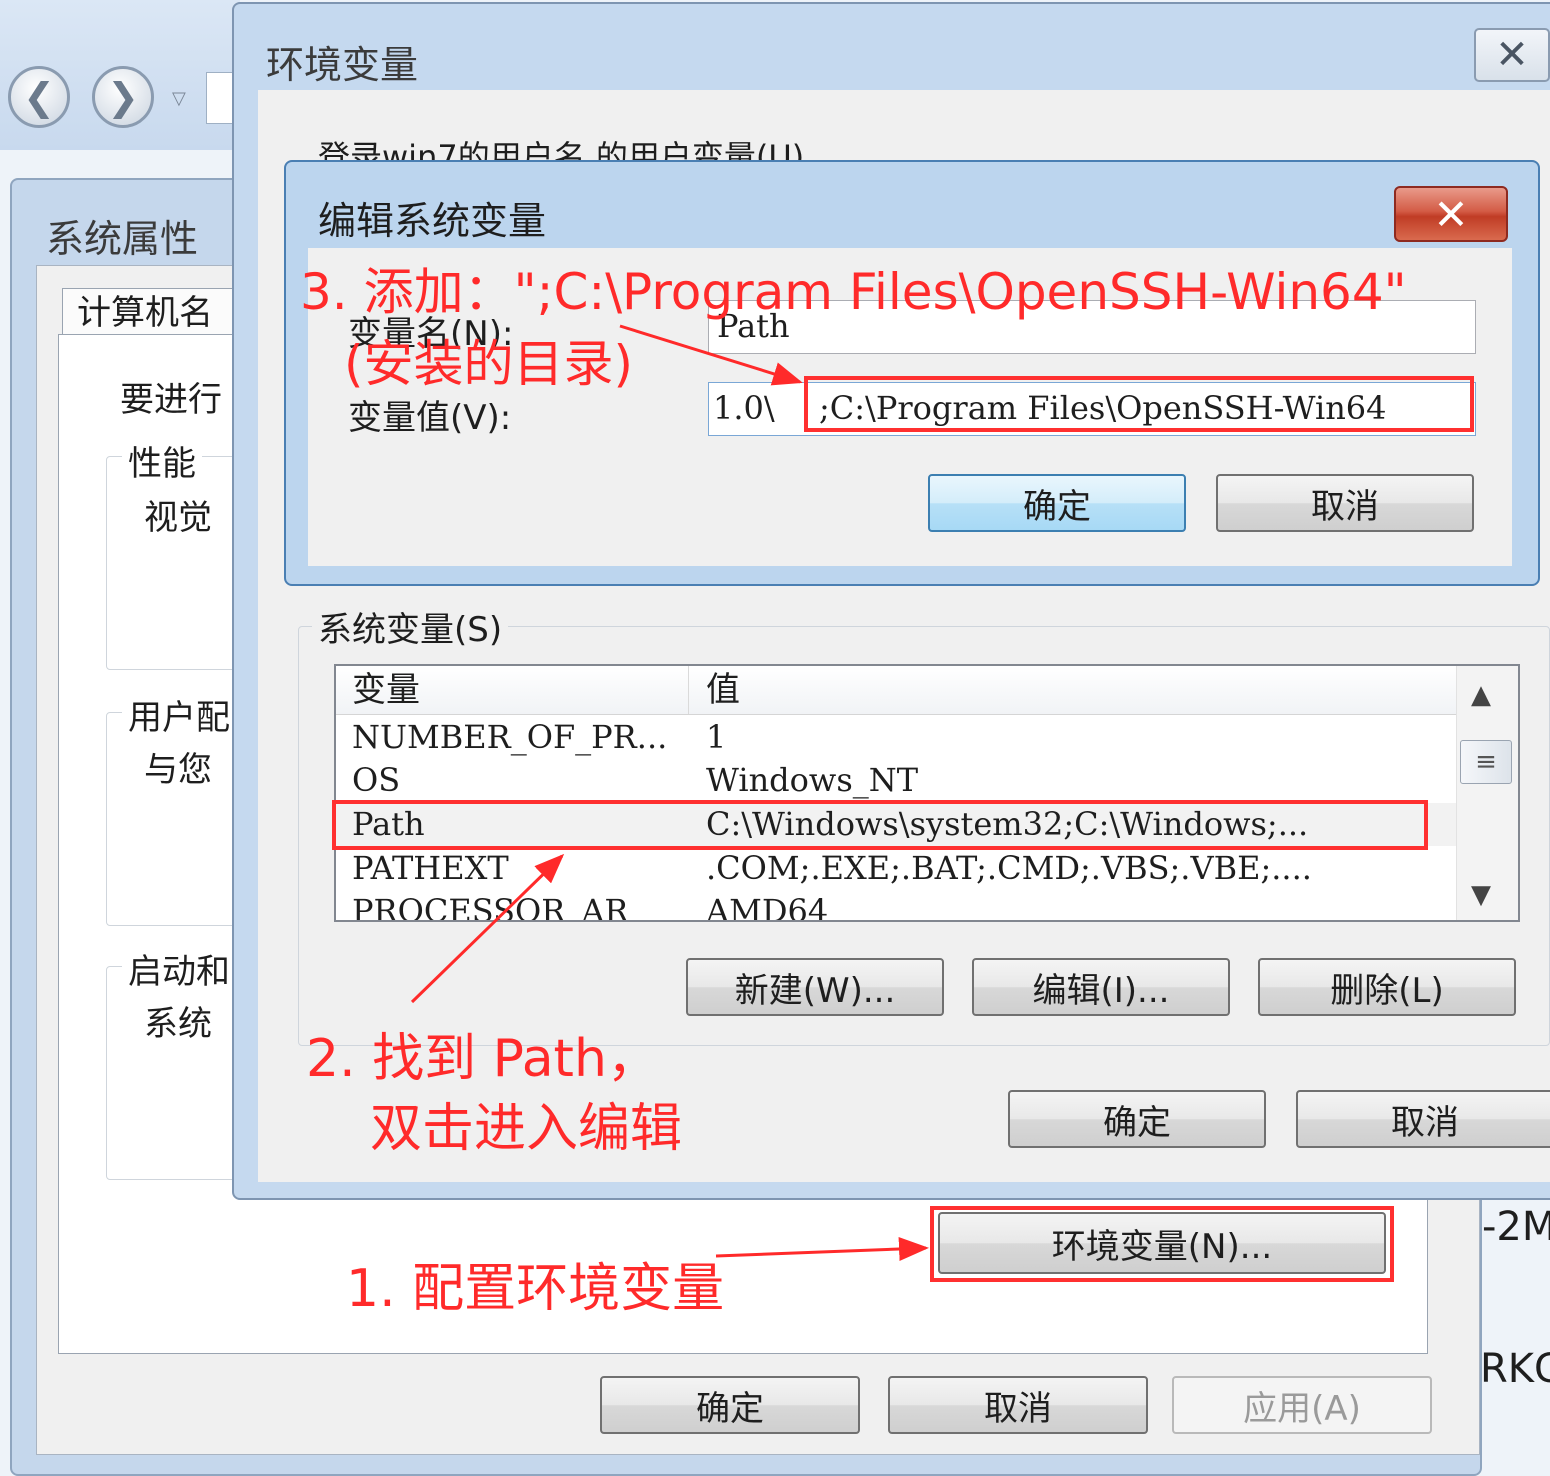 The width and height of the screenshot is (1550, 1476). Describe the element at coordinates (526, 1129) in the screenshot. I see `annotation-step2-detail: 双击进入编辑` at that location.